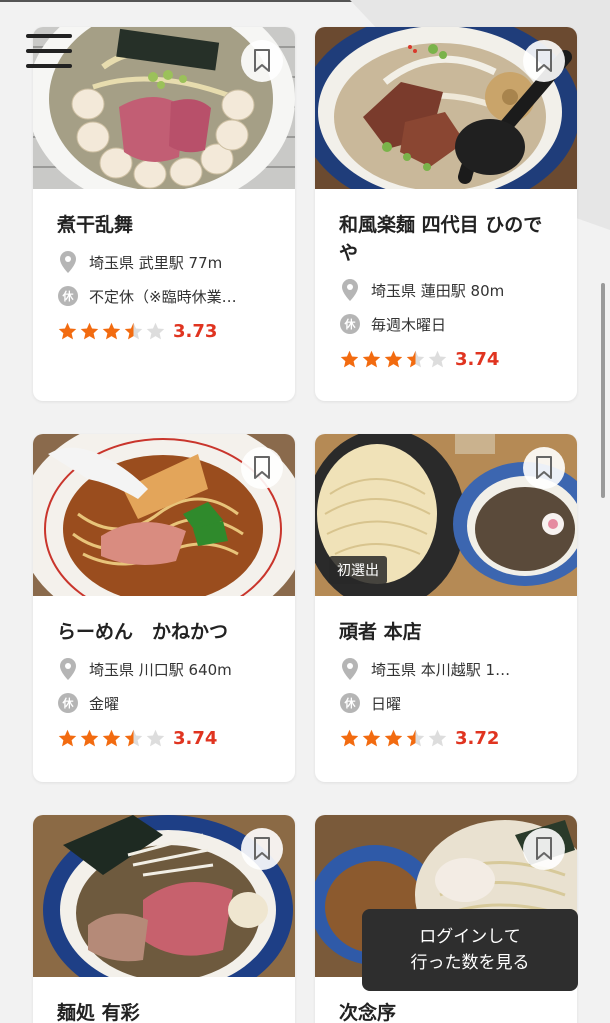  What do you see at coordinates (438, 290) in the screenshot?
I see `location-text: 埼玉県 蓮田駅 80m` at bounding box center [438, 290].